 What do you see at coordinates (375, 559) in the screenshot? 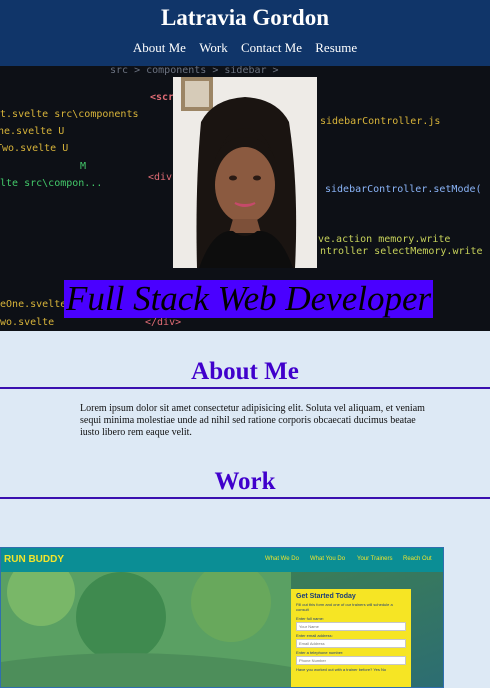
I see `project-nav-item: Your Trainers` at bounding box center [375, 559].